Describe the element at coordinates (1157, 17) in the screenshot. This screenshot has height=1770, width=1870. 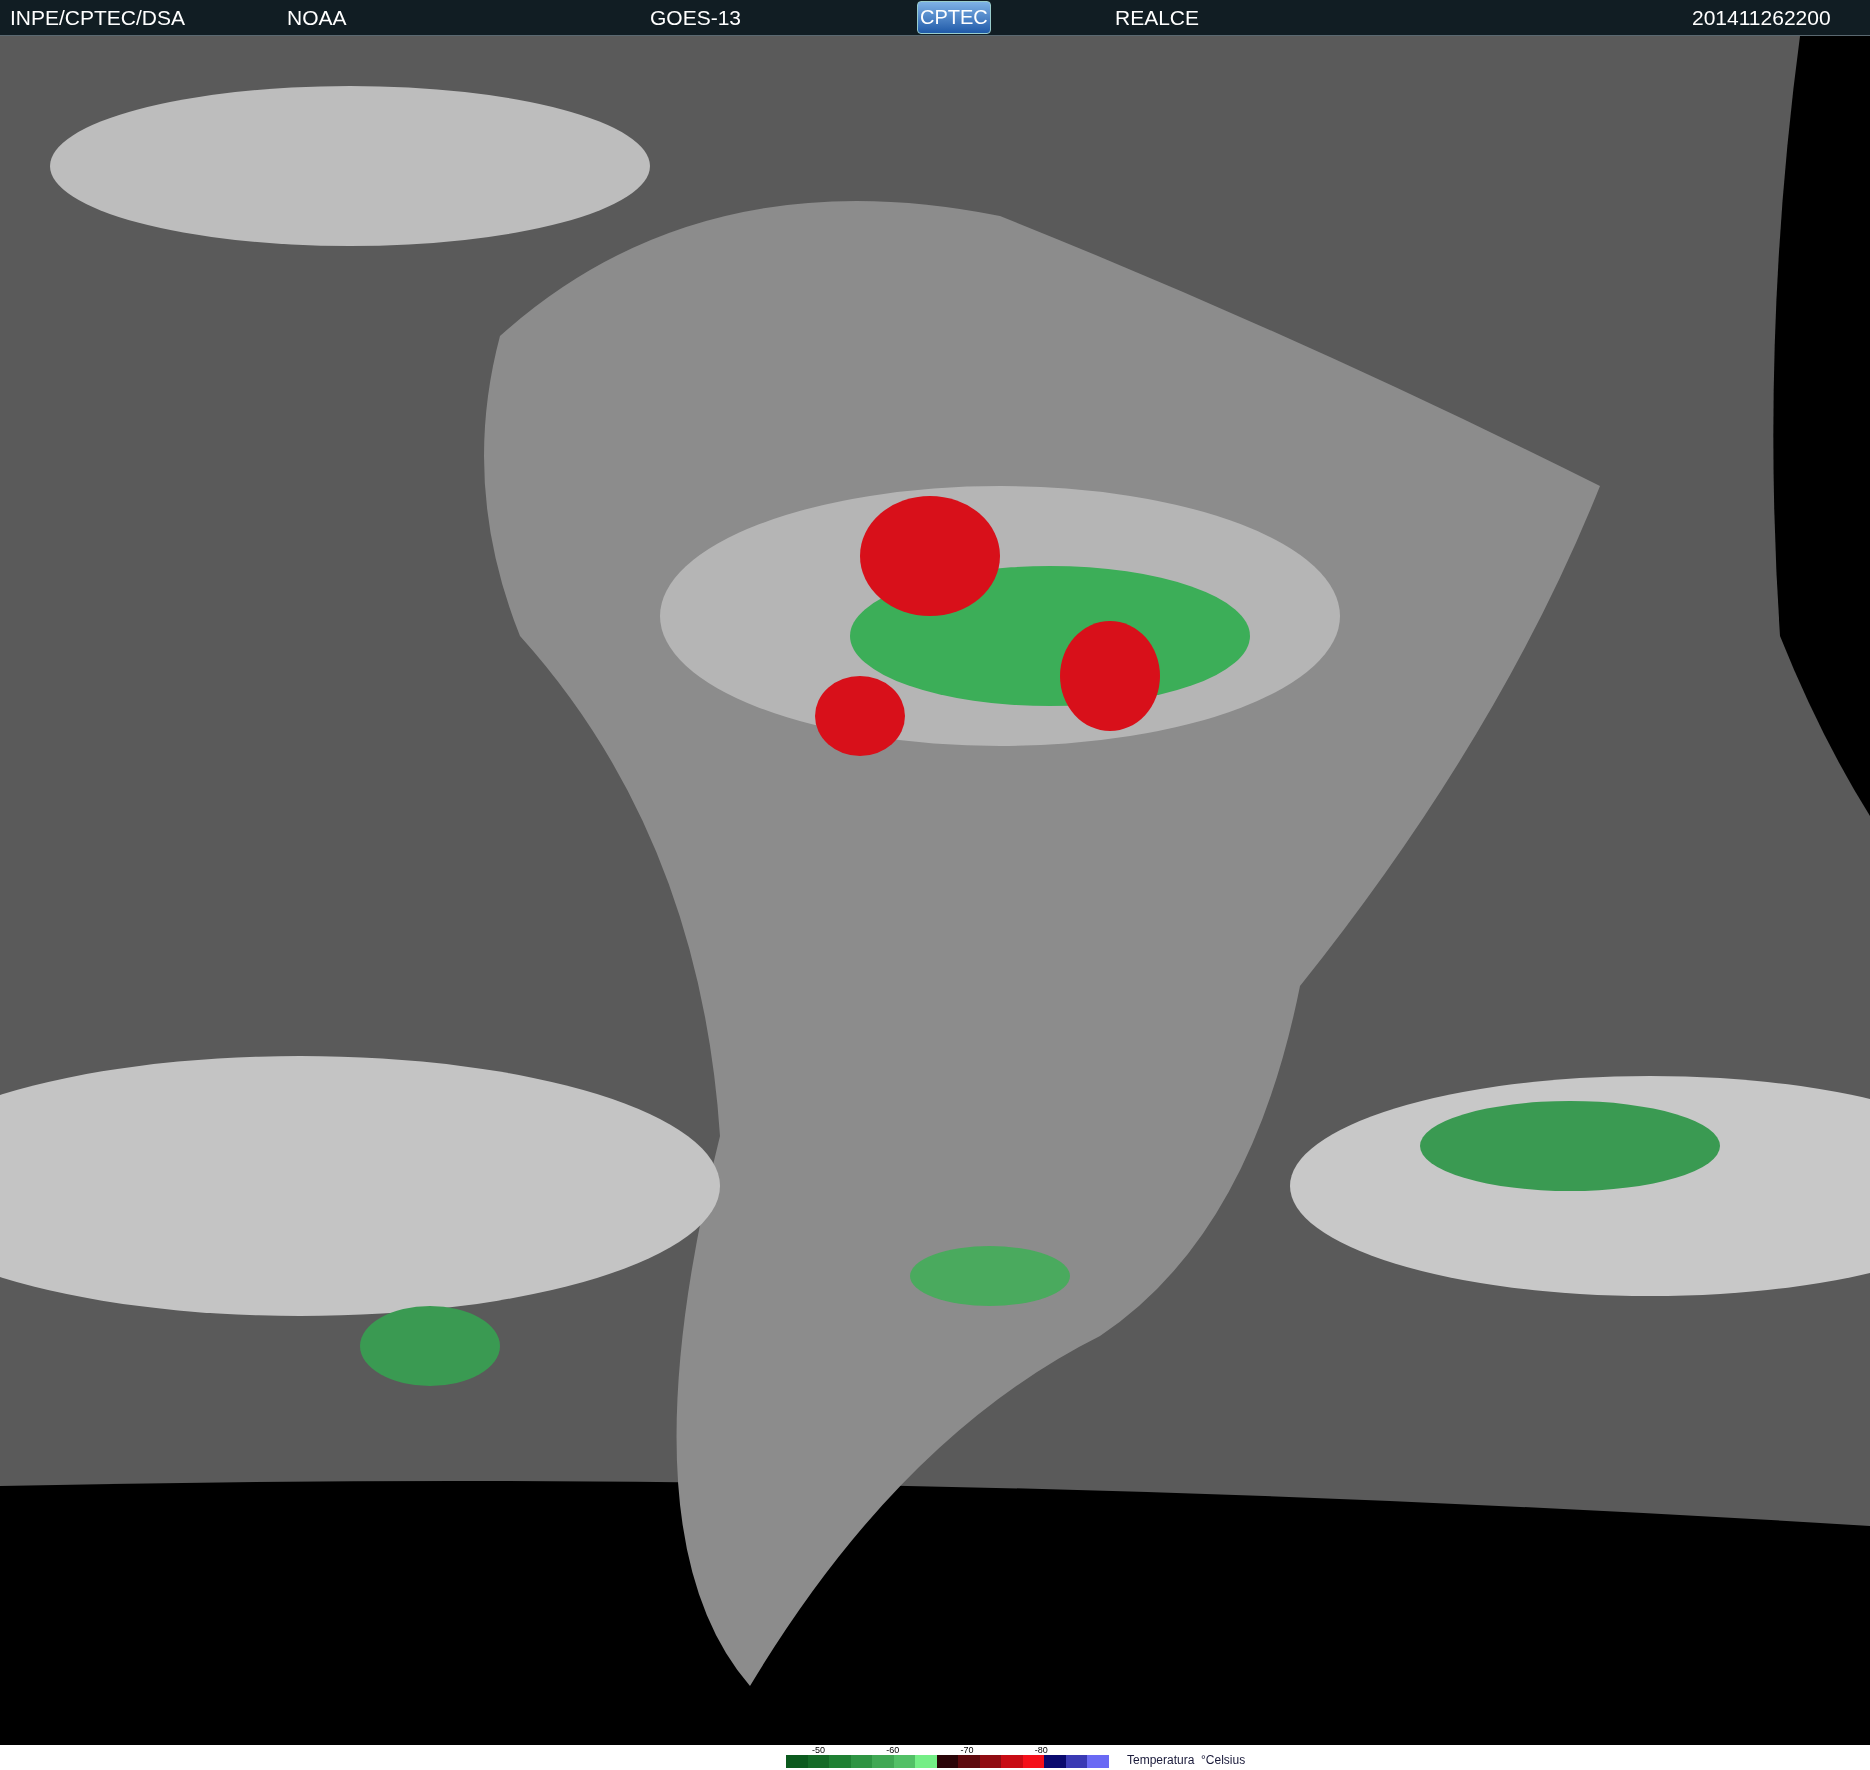
I see `header-label: REALCE` at that location.